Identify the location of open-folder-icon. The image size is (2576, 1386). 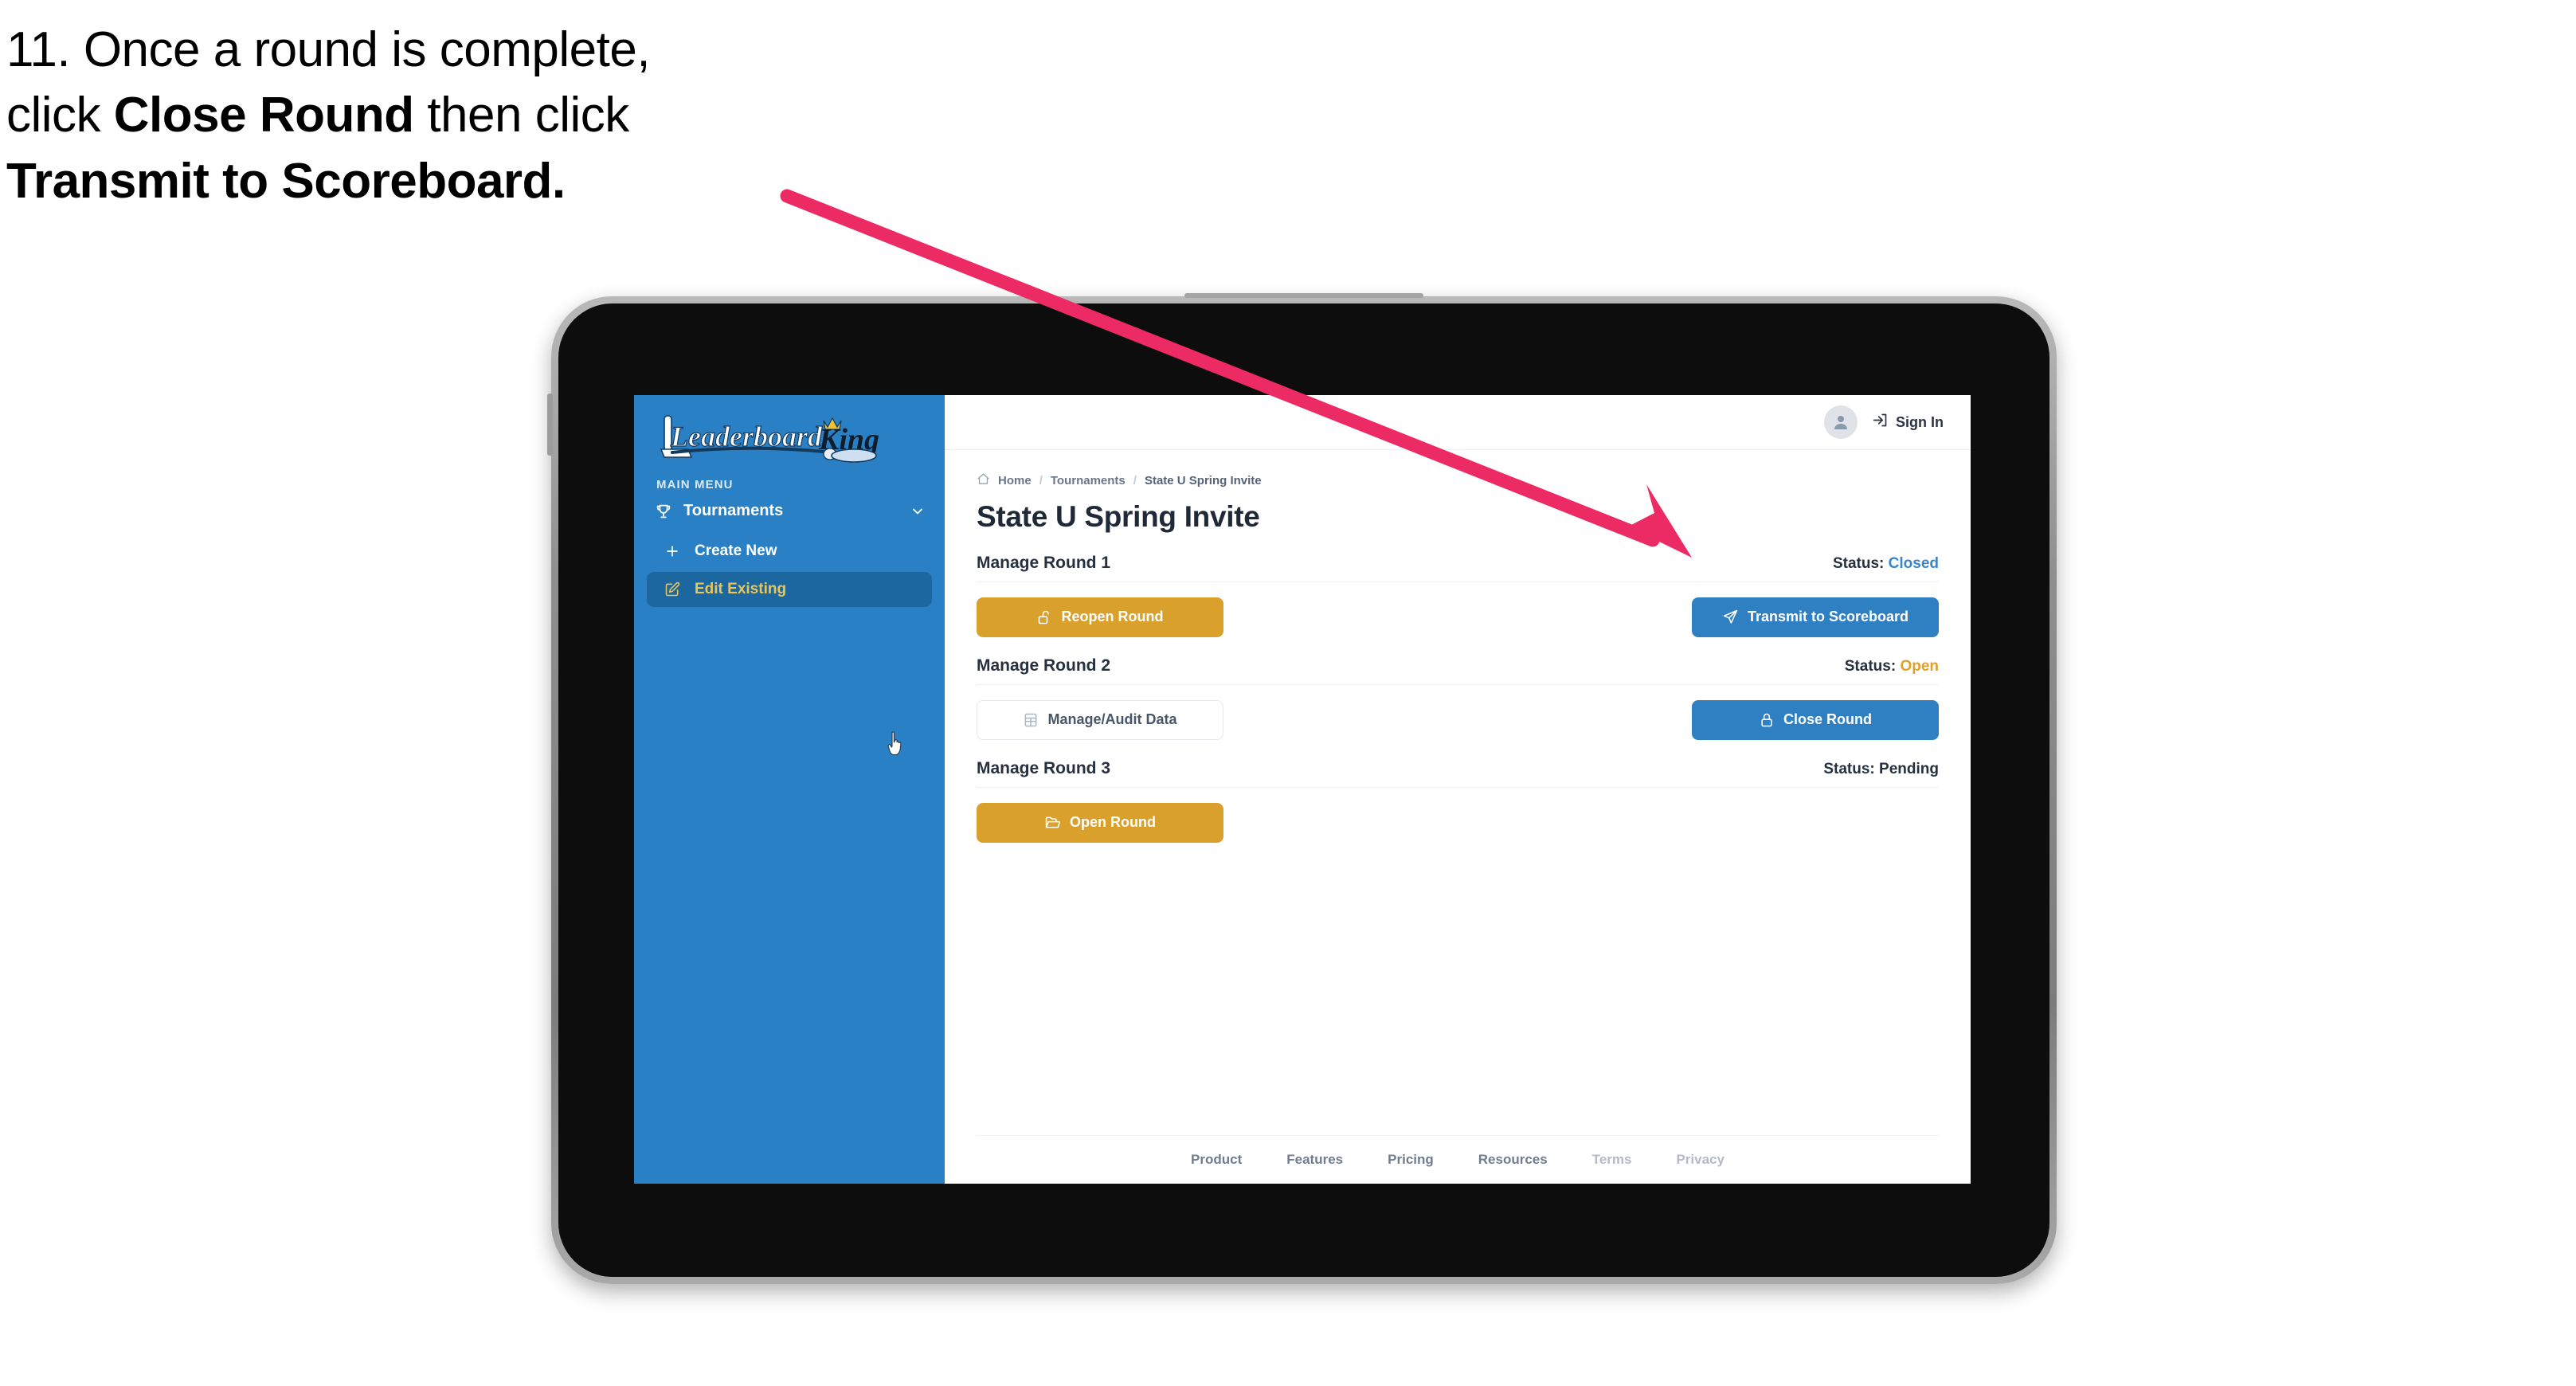
(1052, 822).